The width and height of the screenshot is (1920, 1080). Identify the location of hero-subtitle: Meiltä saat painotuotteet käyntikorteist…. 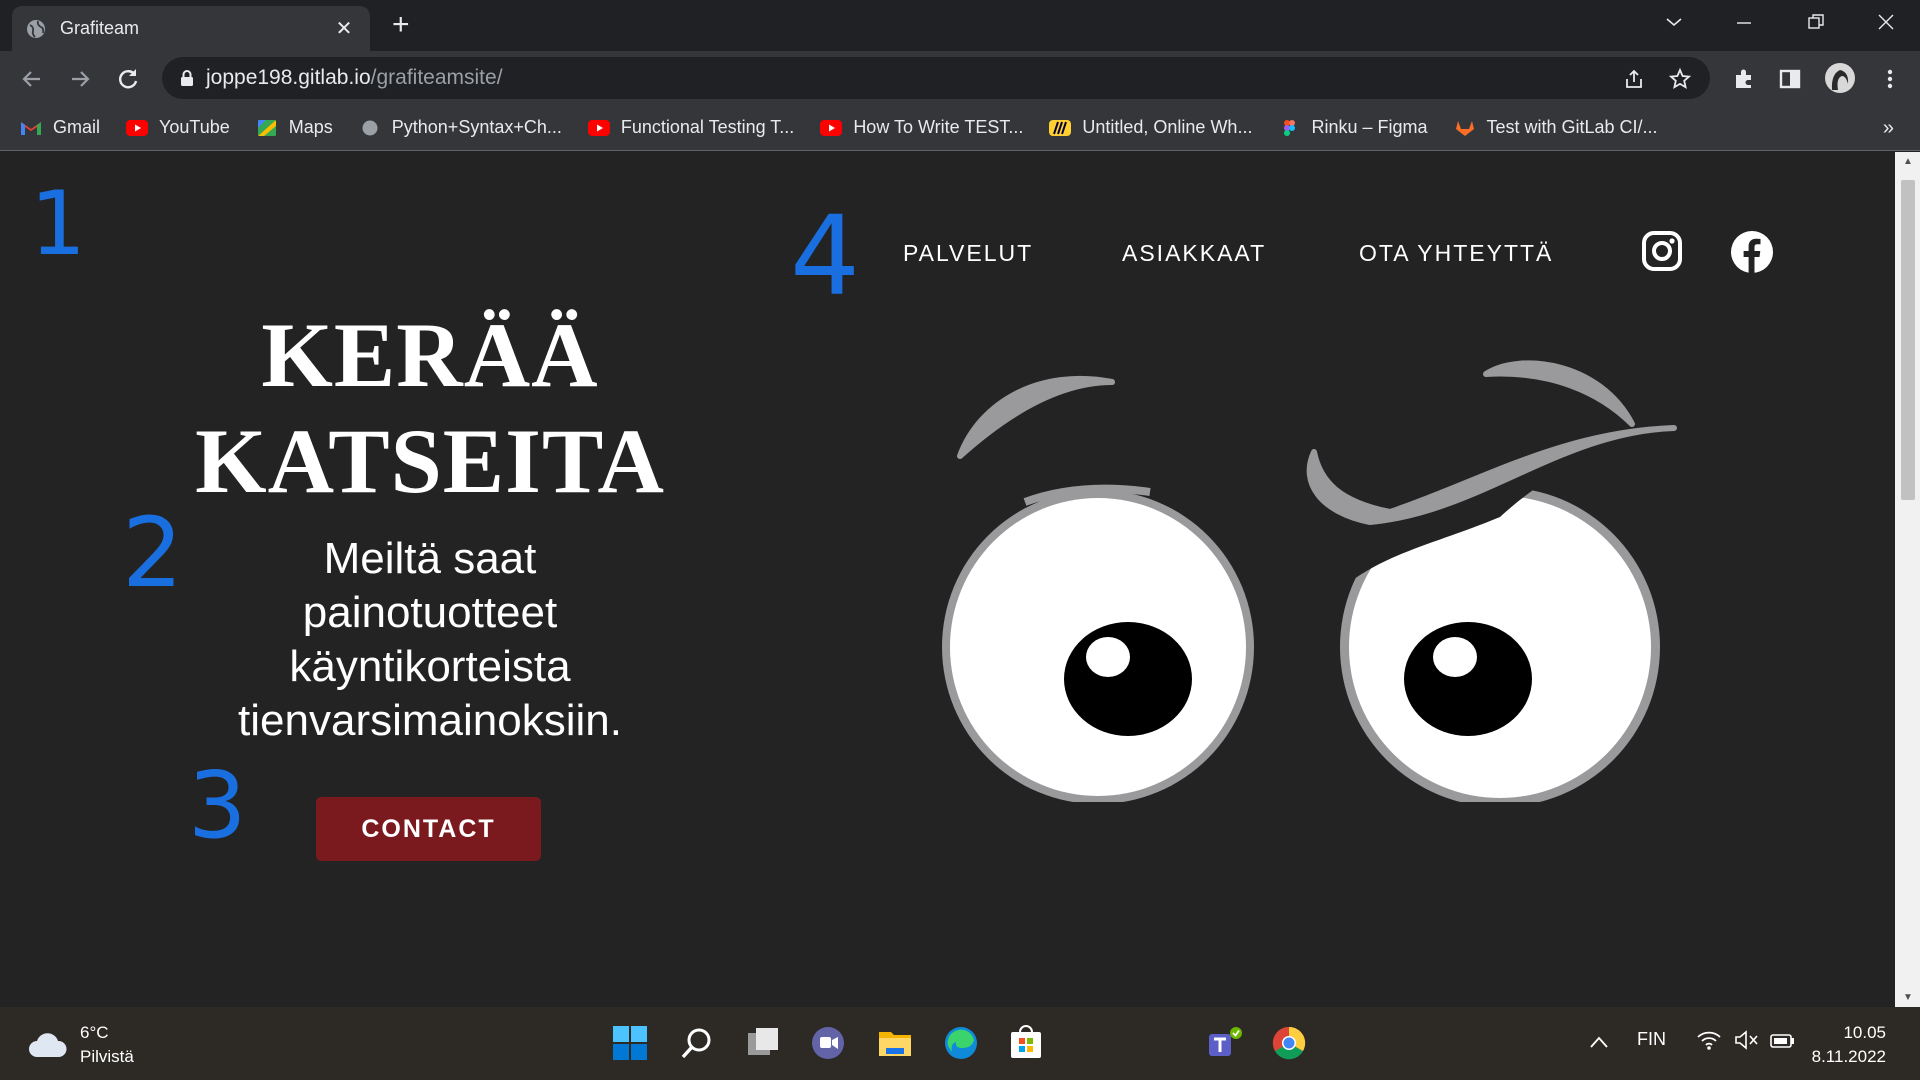
(430, 640).